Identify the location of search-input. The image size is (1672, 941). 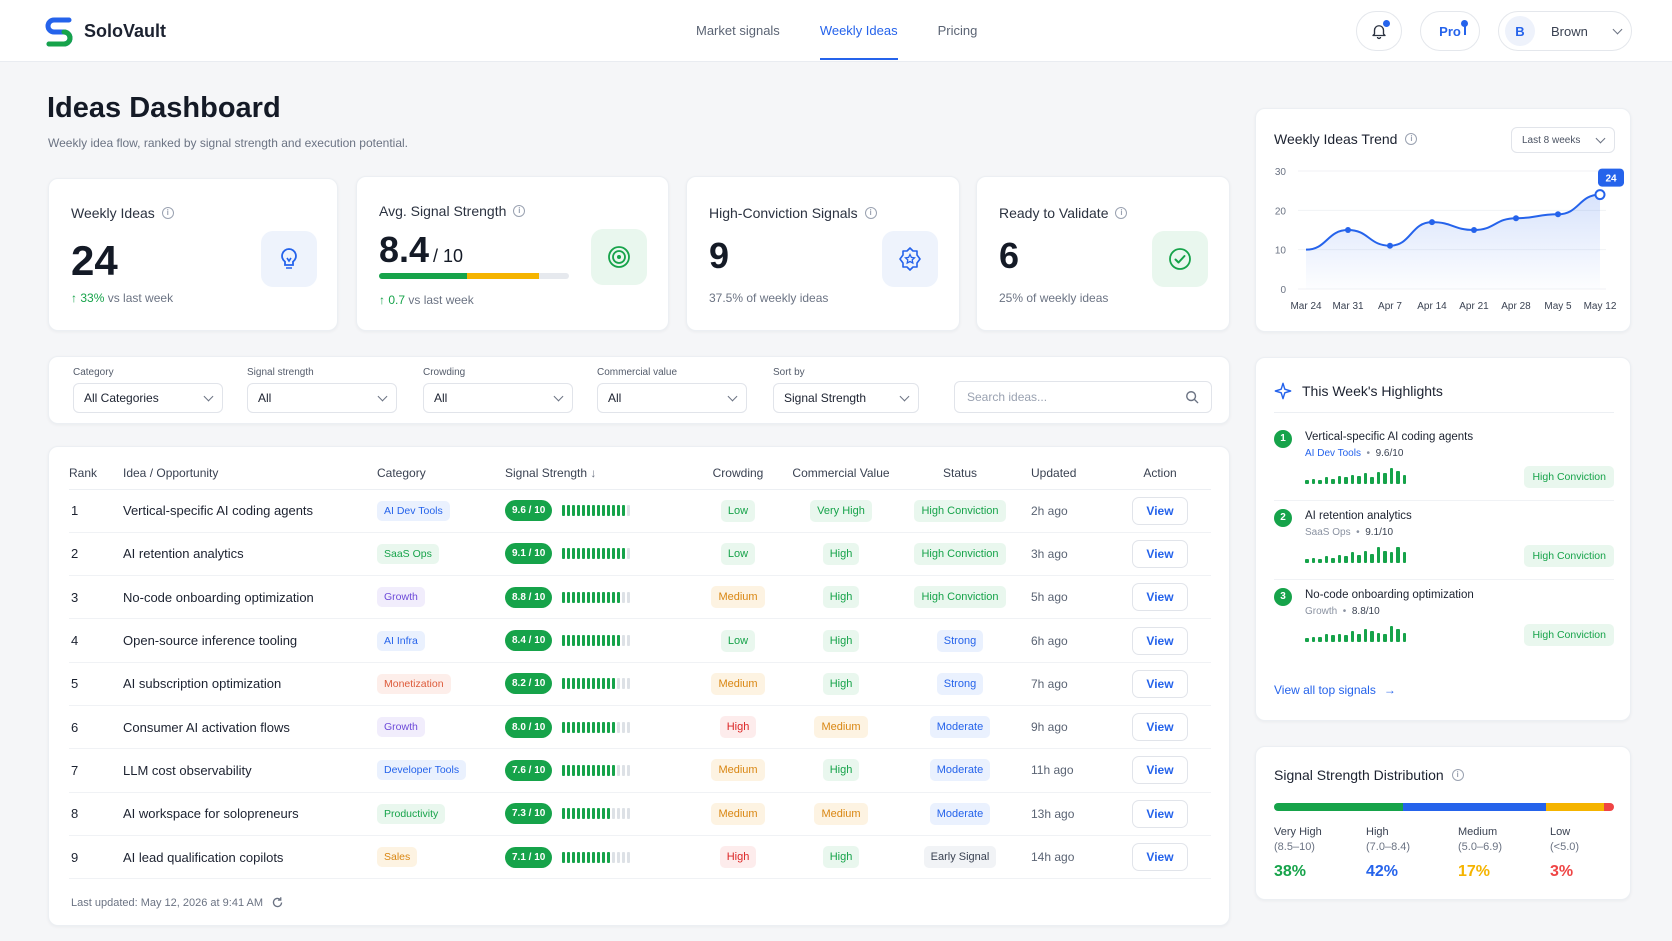
(1076, 397).